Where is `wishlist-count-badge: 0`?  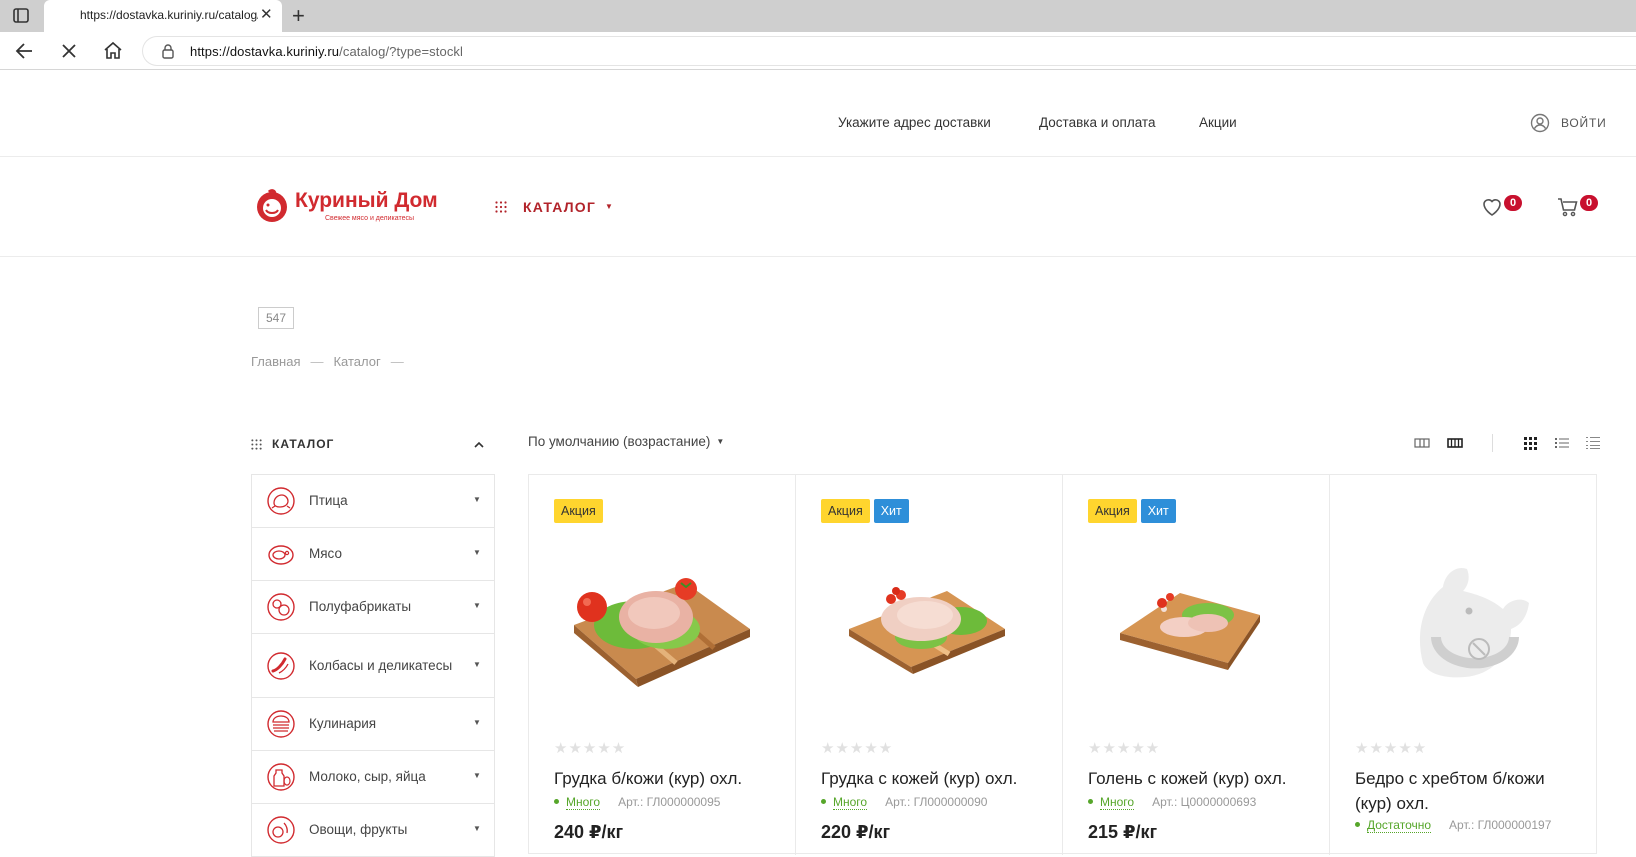
wishlist-count-badge: 0 is located at coordinates (1513, 203).